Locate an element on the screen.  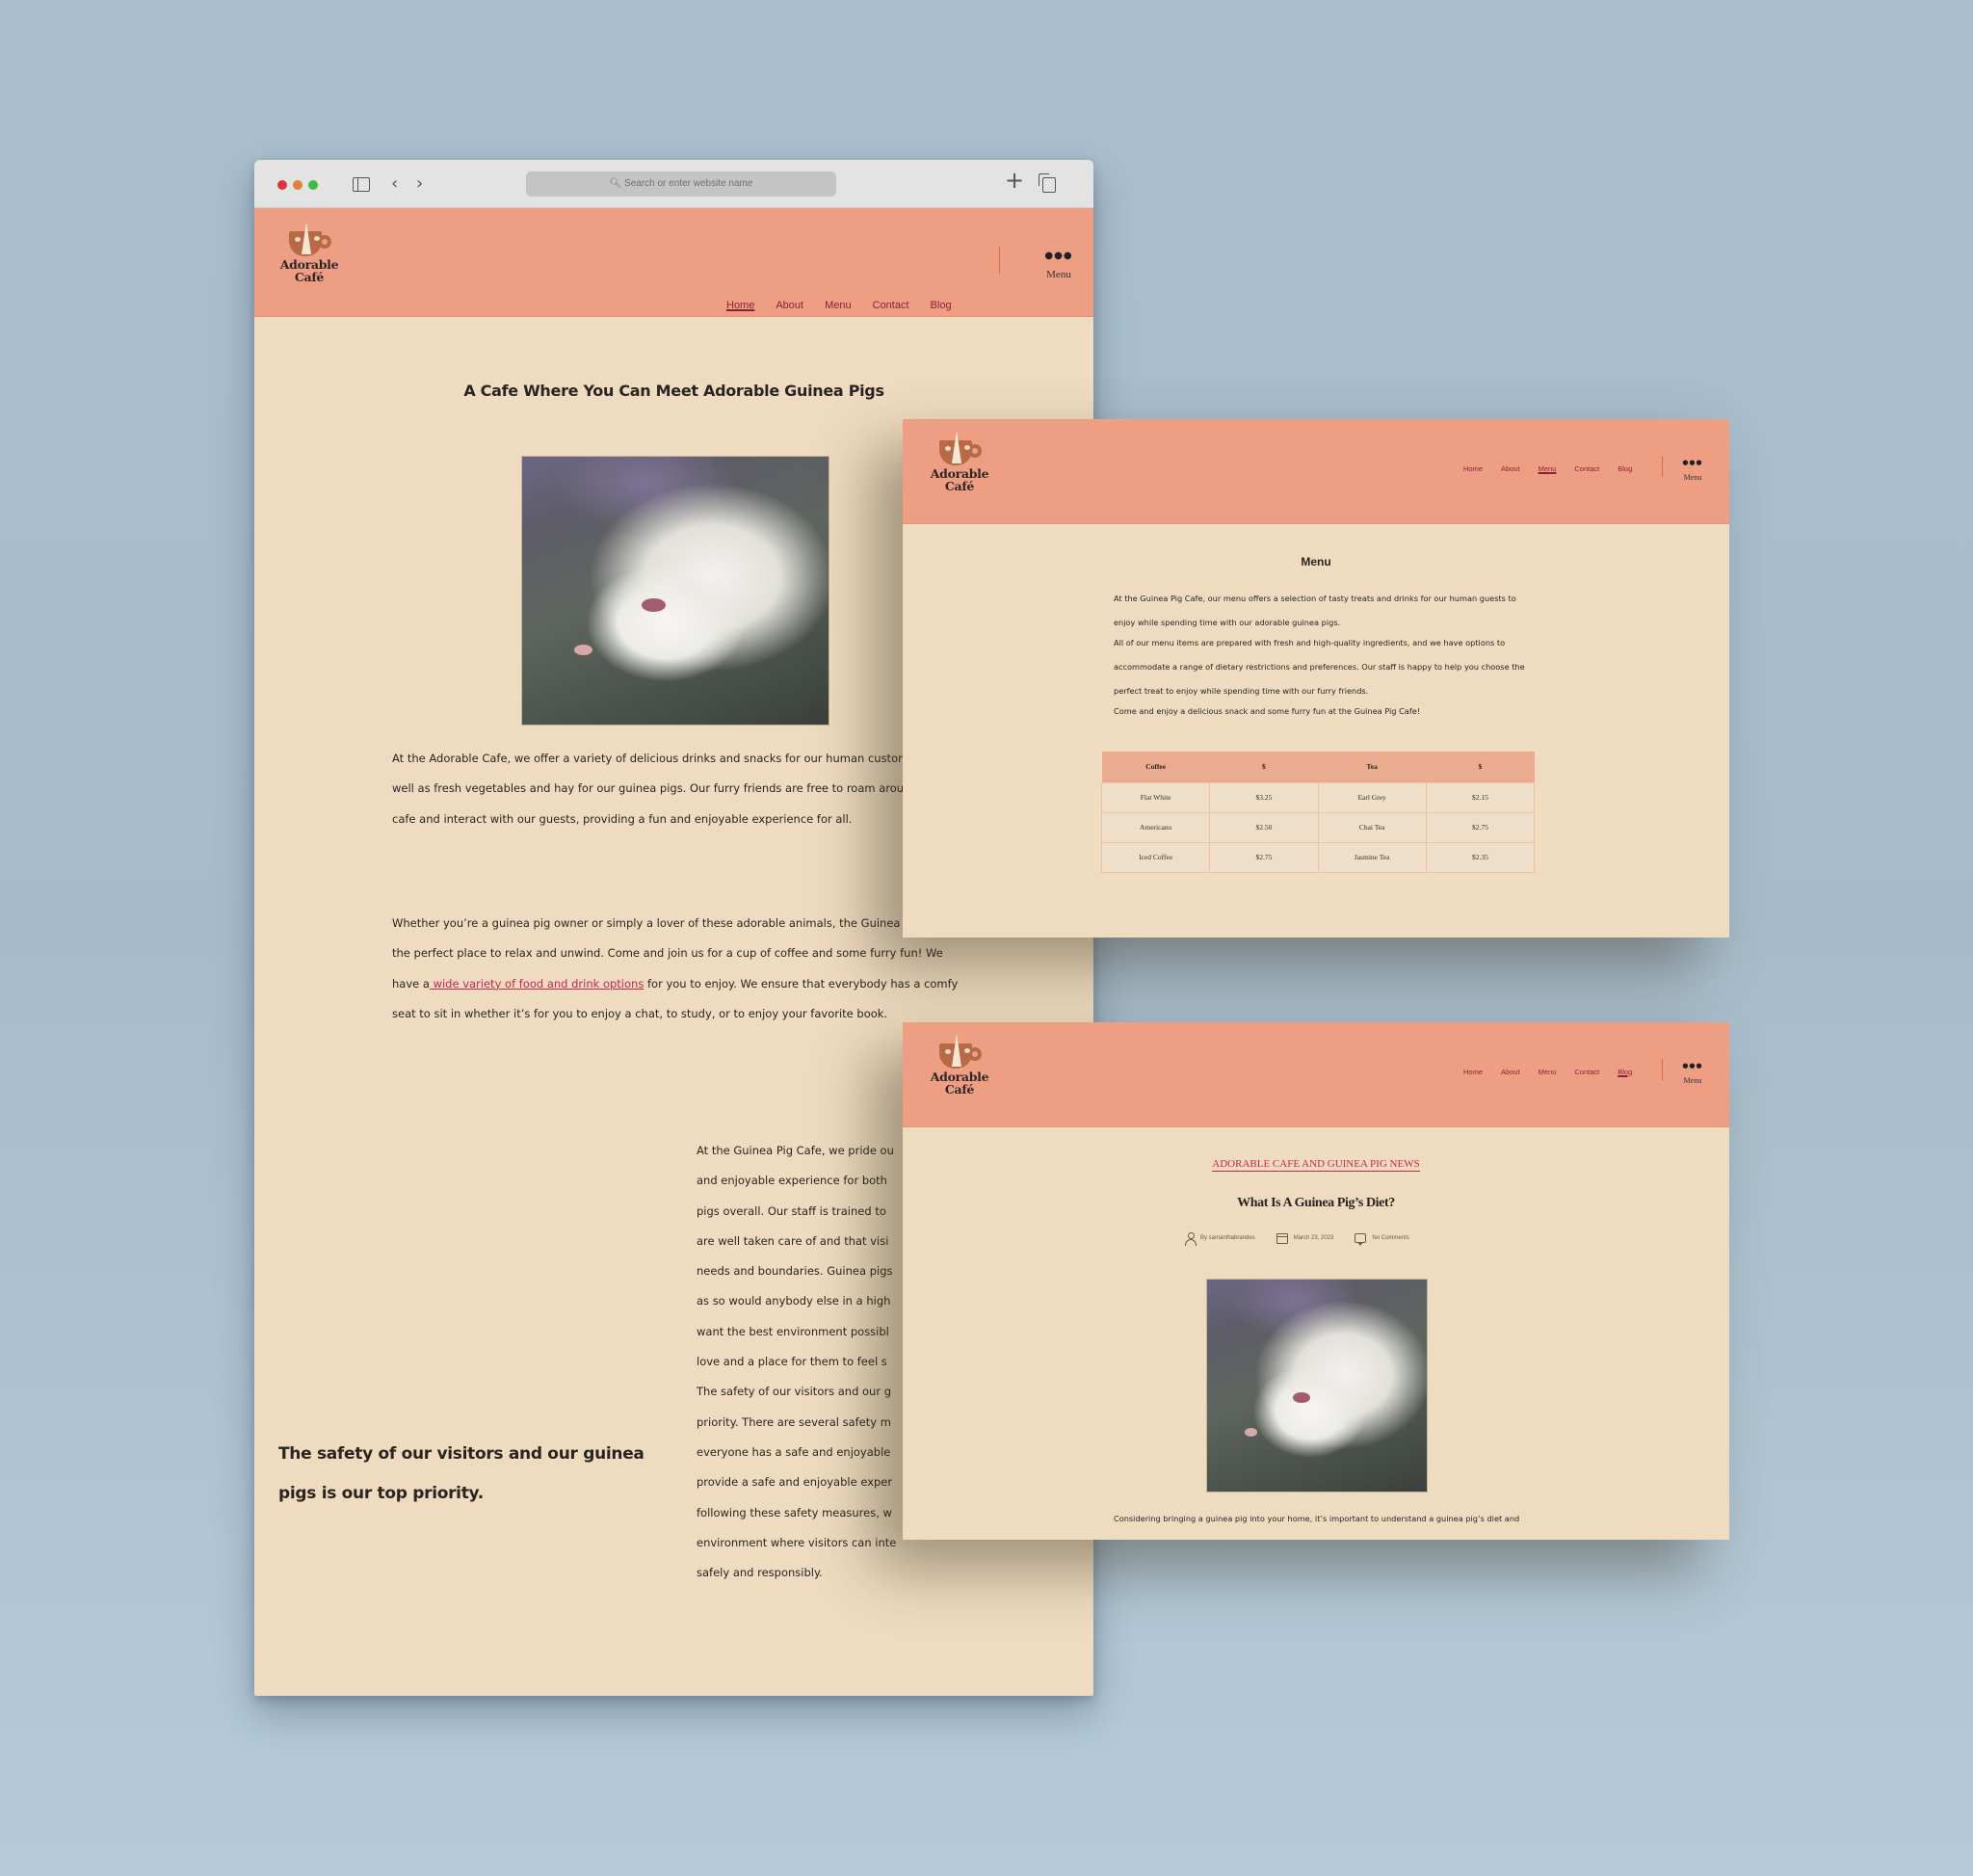
comment-icon is located at coordinates (1361, 1239).